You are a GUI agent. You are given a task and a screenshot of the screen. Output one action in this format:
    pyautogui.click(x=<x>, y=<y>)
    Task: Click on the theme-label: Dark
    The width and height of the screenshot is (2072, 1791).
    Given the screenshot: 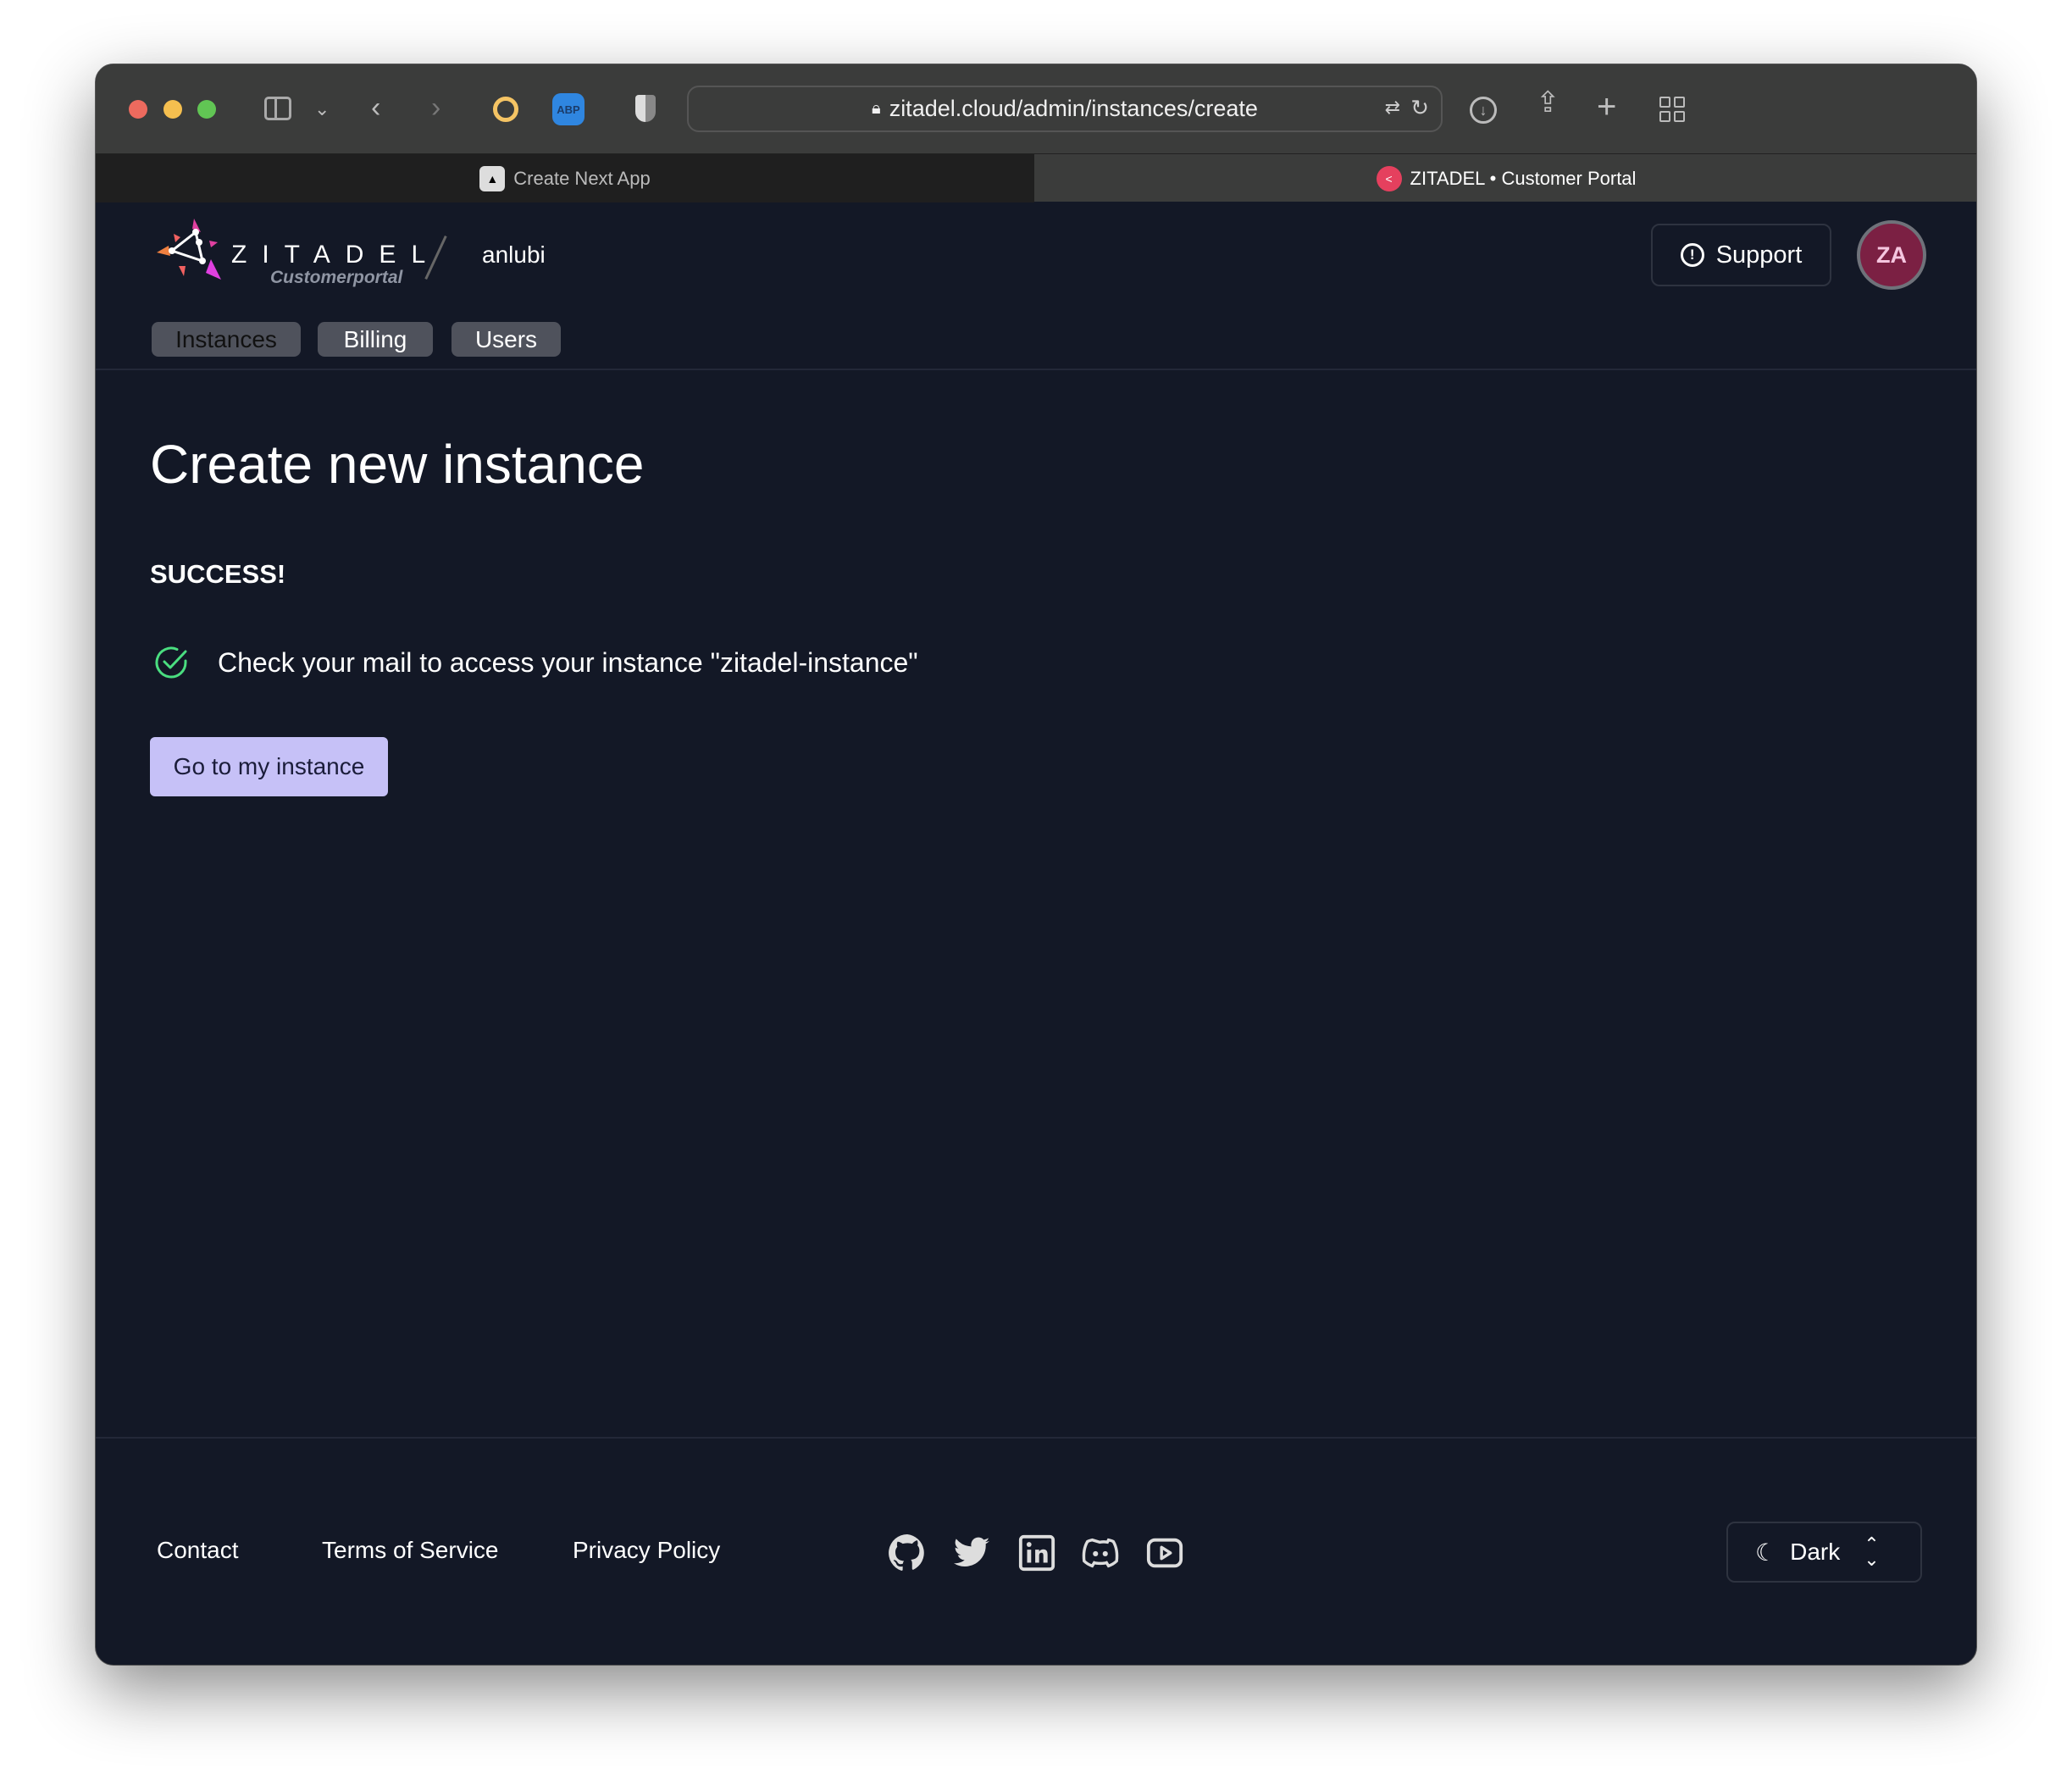 What is the action you would take?
    pyautogui.click(x=1815, y=1552)
    